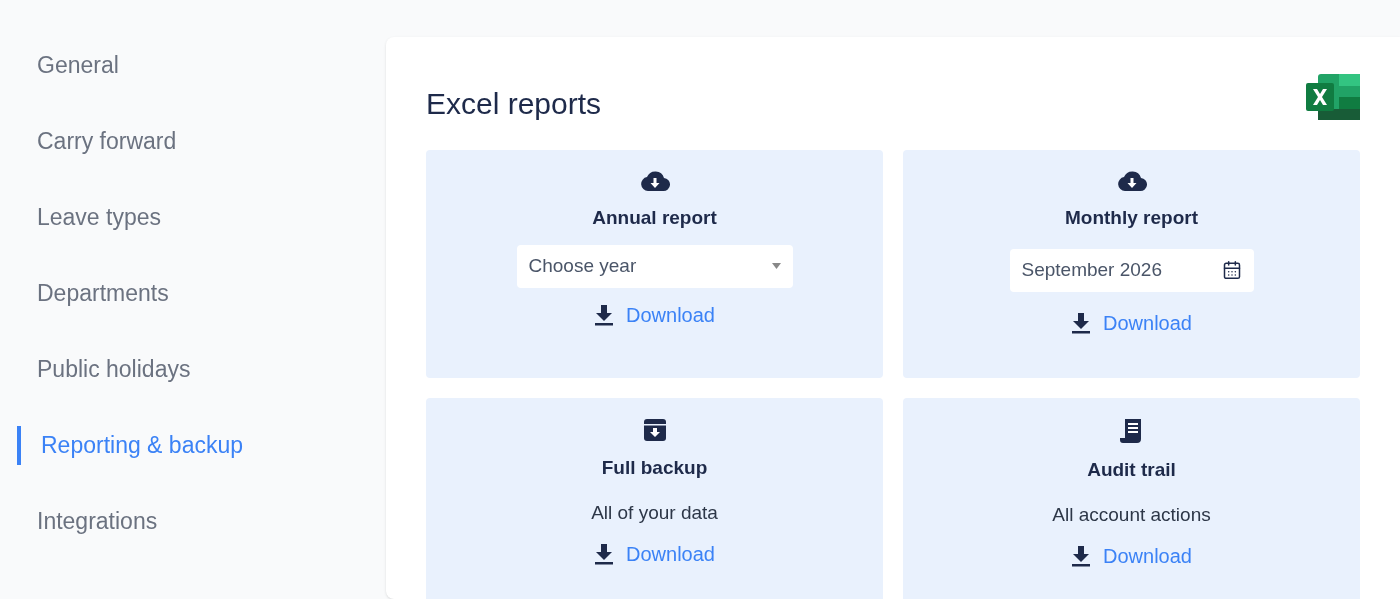  I want to click on card-title: Monthly report, so click(1131, 218).